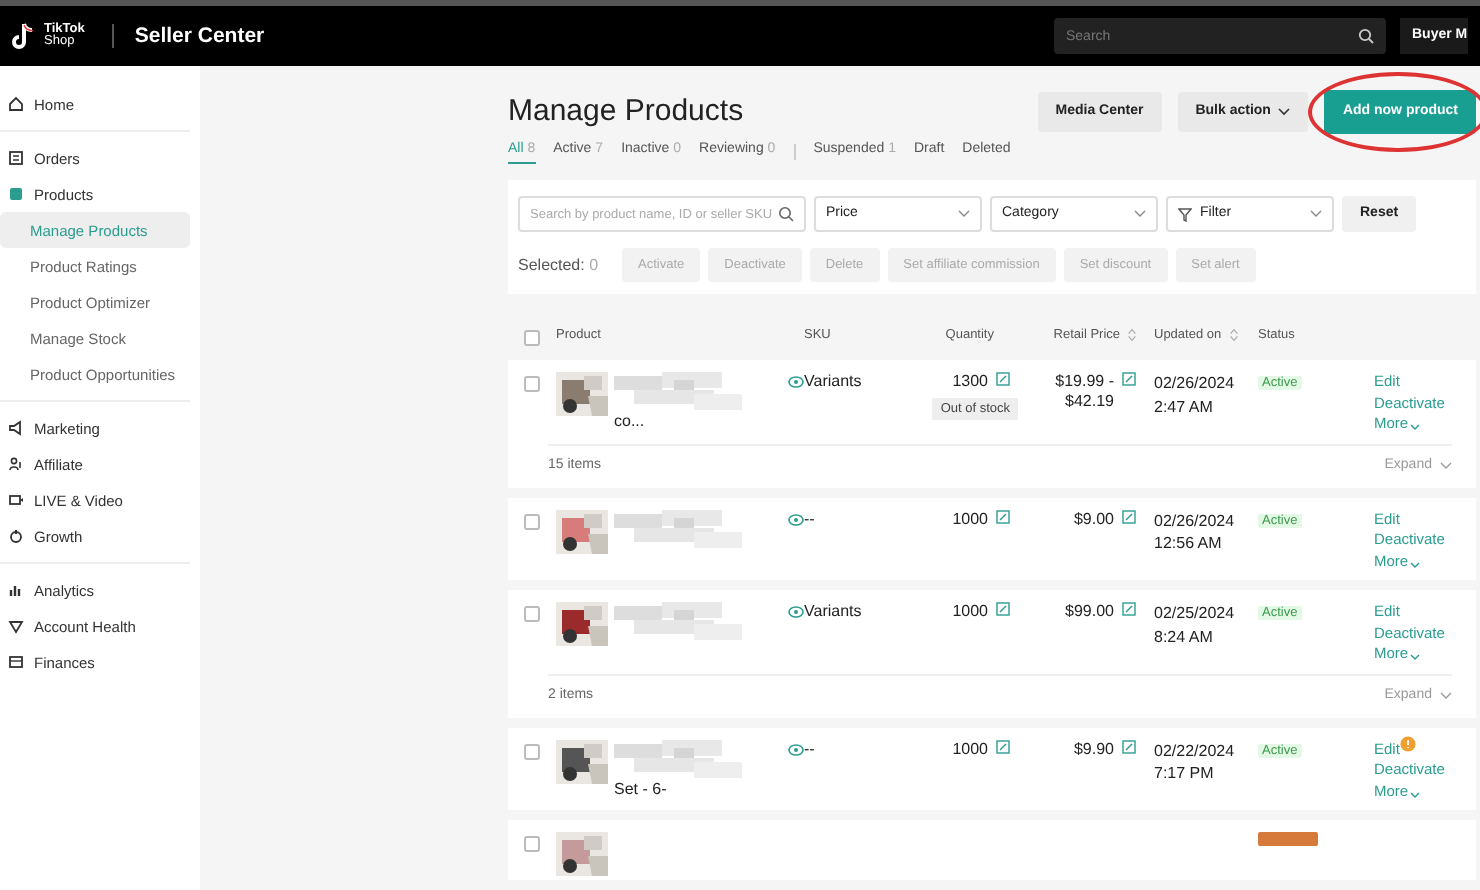  What do you see at coordinates (24, 36) in the screenshot?
I see `logo-icon` at bounding box center [24, 36].